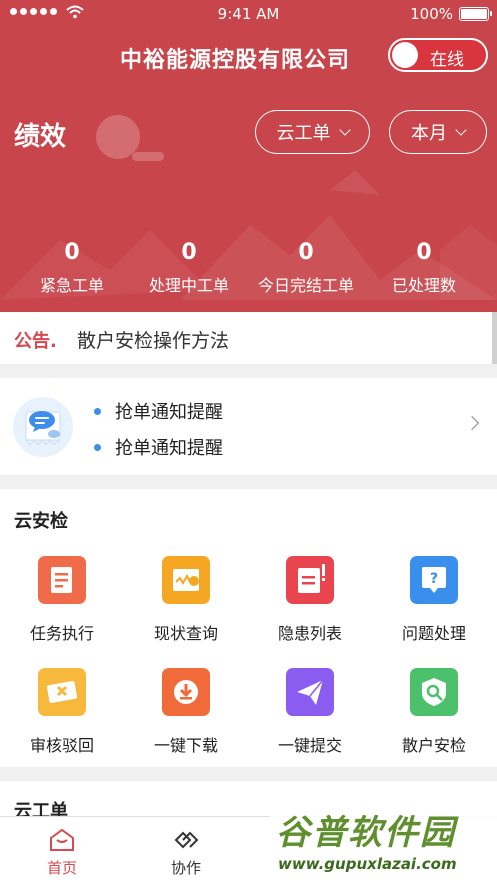 The width and height of the screenshot is (497, 883). I want to click on tab-label: 协作, so click(185, 868).